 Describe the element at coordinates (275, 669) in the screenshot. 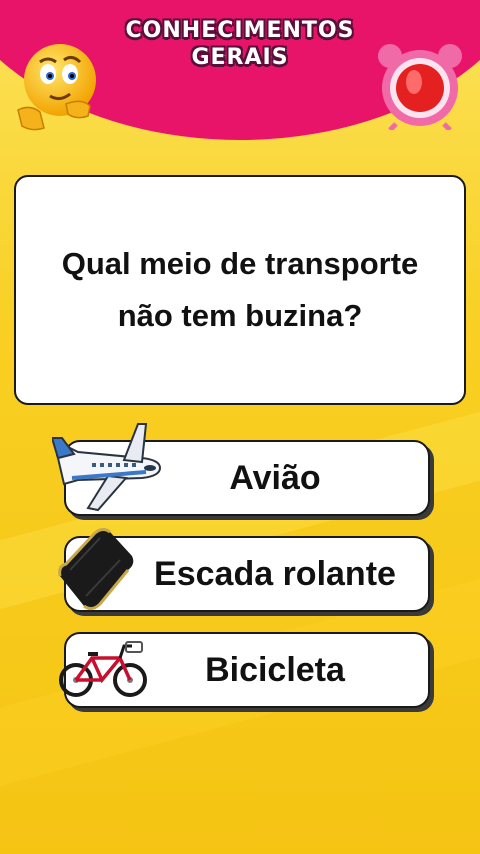

I see `answer-label: Bicicleta` at that location.